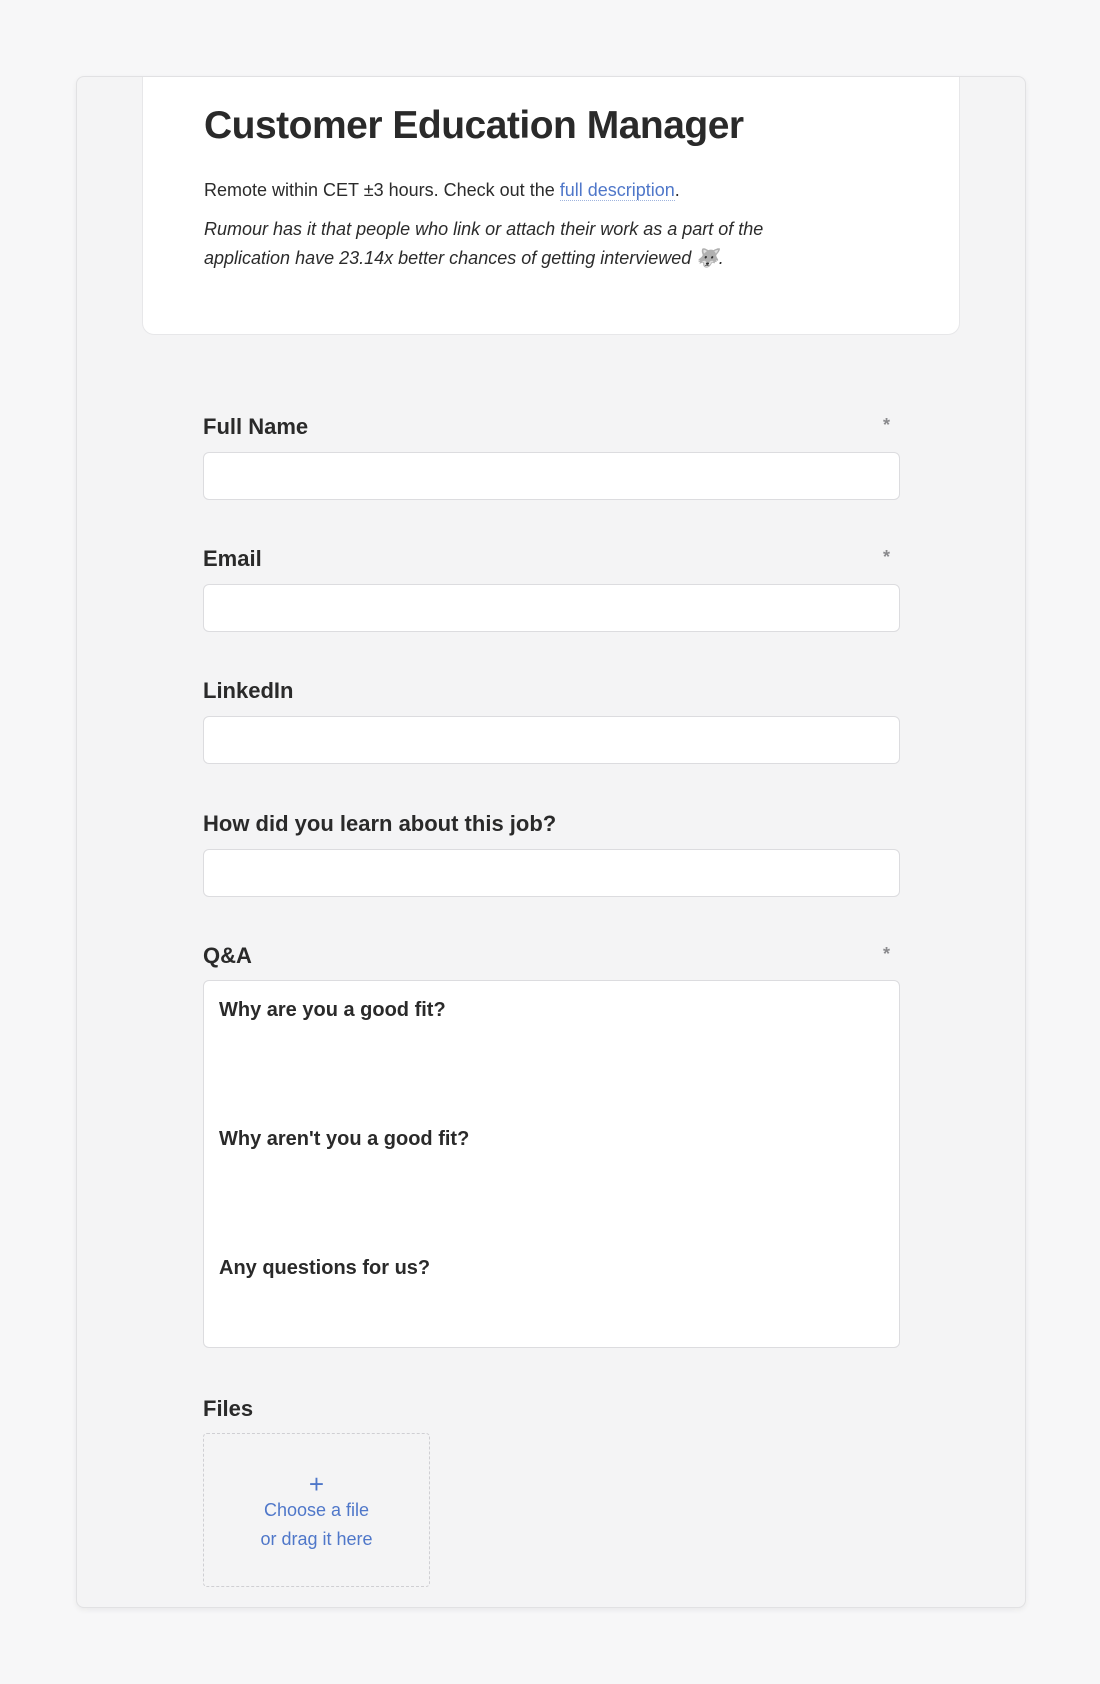 Image resolution: width=1100 pixels, height=1684 pixels. What do you see at coordinates (227, 955) in the screenshot?
I see `qa-label: Q&A` at bounding box center [227, 955].